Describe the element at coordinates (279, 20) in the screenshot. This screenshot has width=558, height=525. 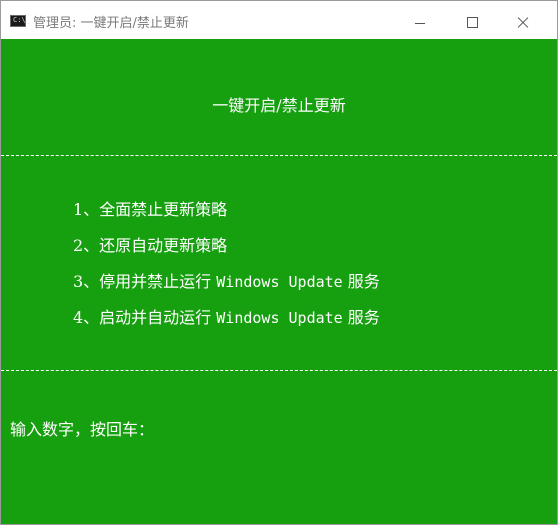
I see `title-bar: C:\_ 管理员: 一键开启/禁止更新` at that location.